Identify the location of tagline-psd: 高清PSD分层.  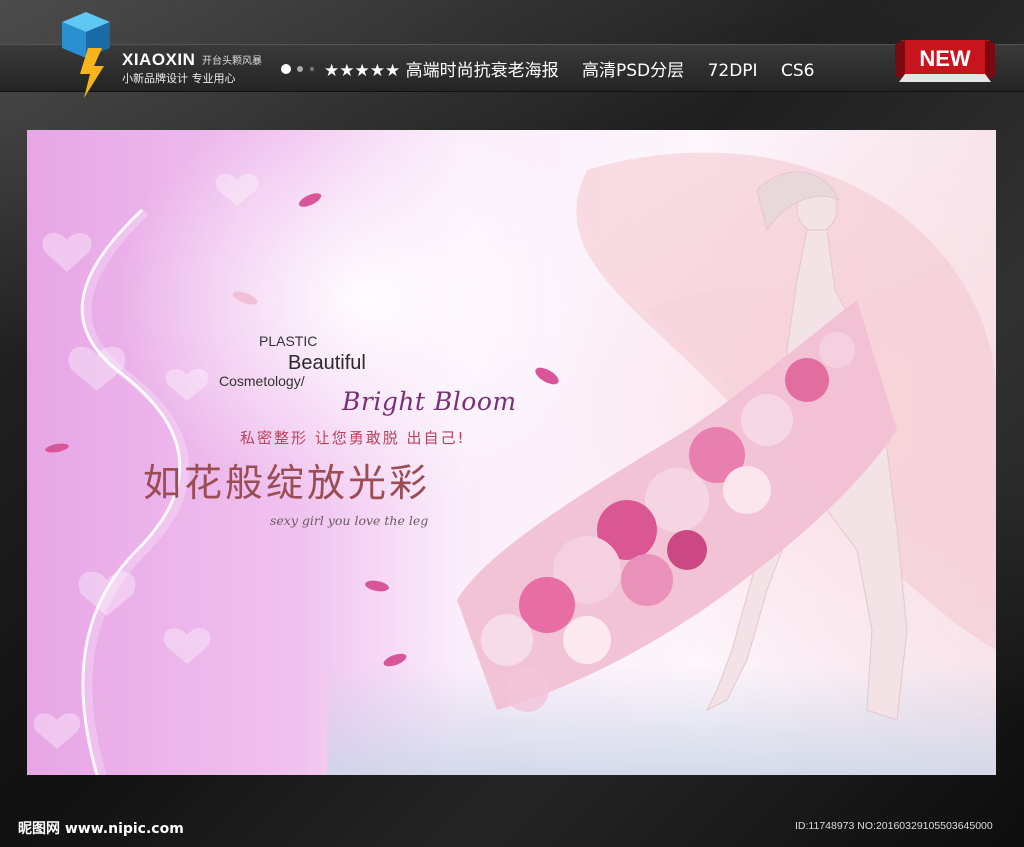
(633, 71).